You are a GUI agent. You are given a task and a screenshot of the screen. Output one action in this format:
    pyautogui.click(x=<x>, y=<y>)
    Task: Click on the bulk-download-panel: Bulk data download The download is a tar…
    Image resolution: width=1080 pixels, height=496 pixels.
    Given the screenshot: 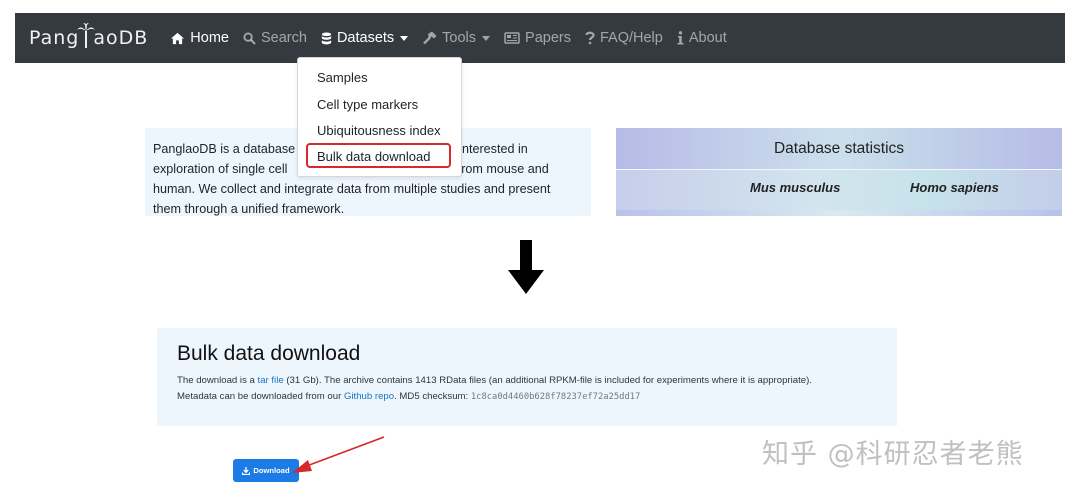 What is the action you would take?
    pyautogui.click(x=527, y=377)
    